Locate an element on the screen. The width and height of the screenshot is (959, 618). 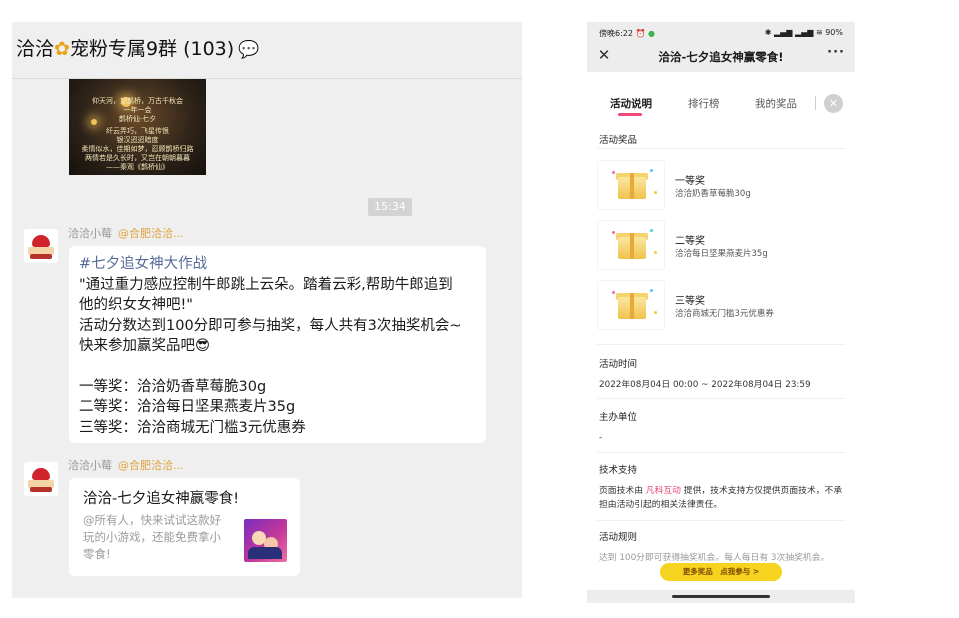
phone-nav-bar is located at coordinates (721, 596).